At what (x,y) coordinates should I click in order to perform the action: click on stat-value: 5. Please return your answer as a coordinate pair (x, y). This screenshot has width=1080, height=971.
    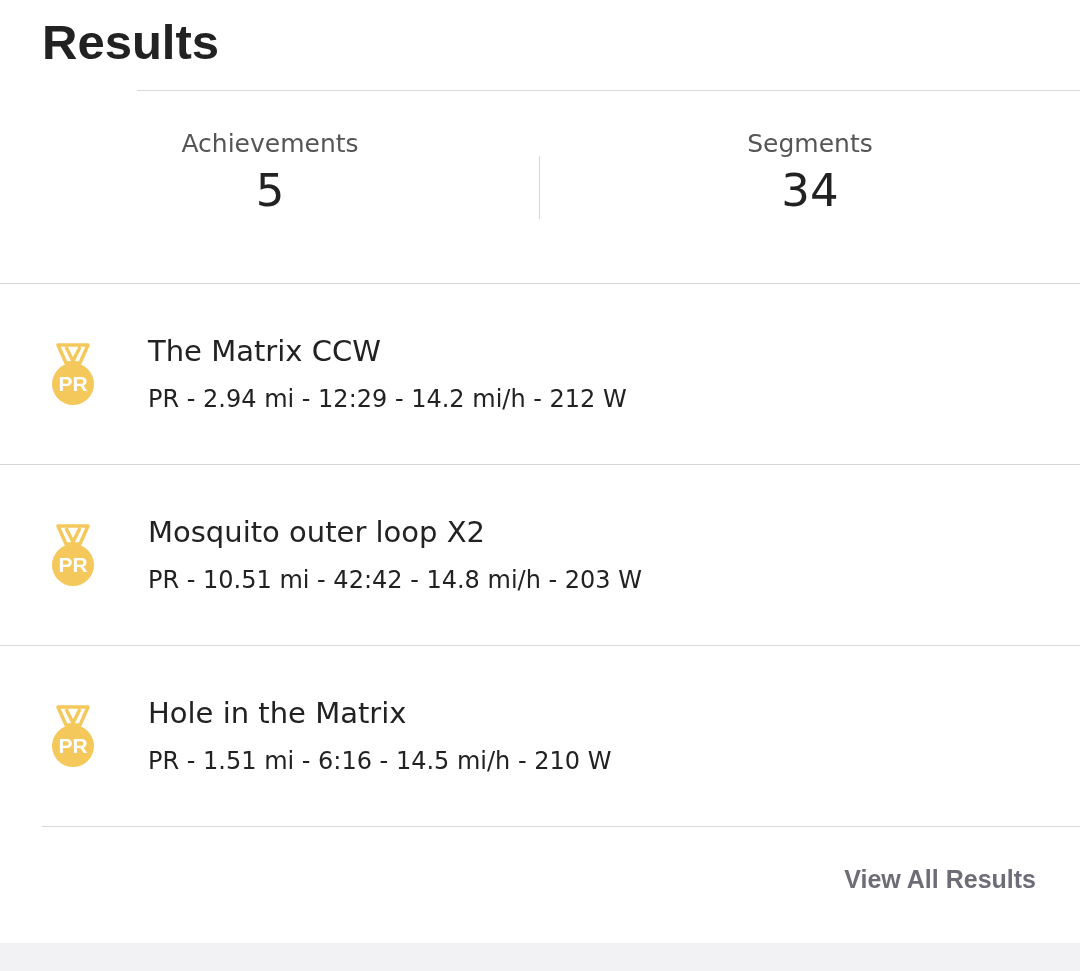
    Looking at the image, I should click on (270, 191).